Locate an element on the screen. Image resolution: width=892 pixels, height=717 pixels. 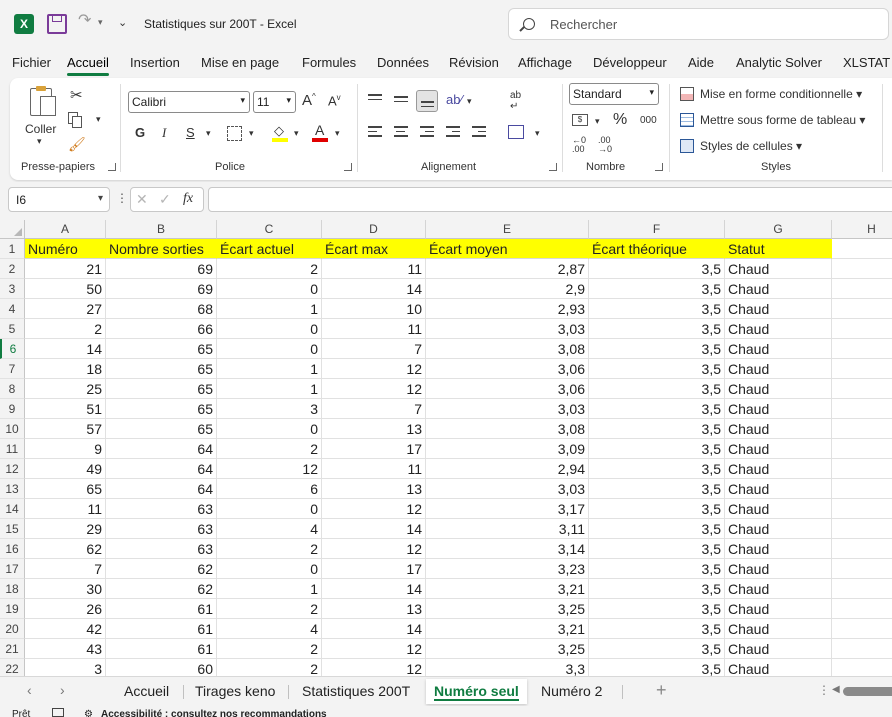
row-header: 21 is located at coordinates (12, 649).